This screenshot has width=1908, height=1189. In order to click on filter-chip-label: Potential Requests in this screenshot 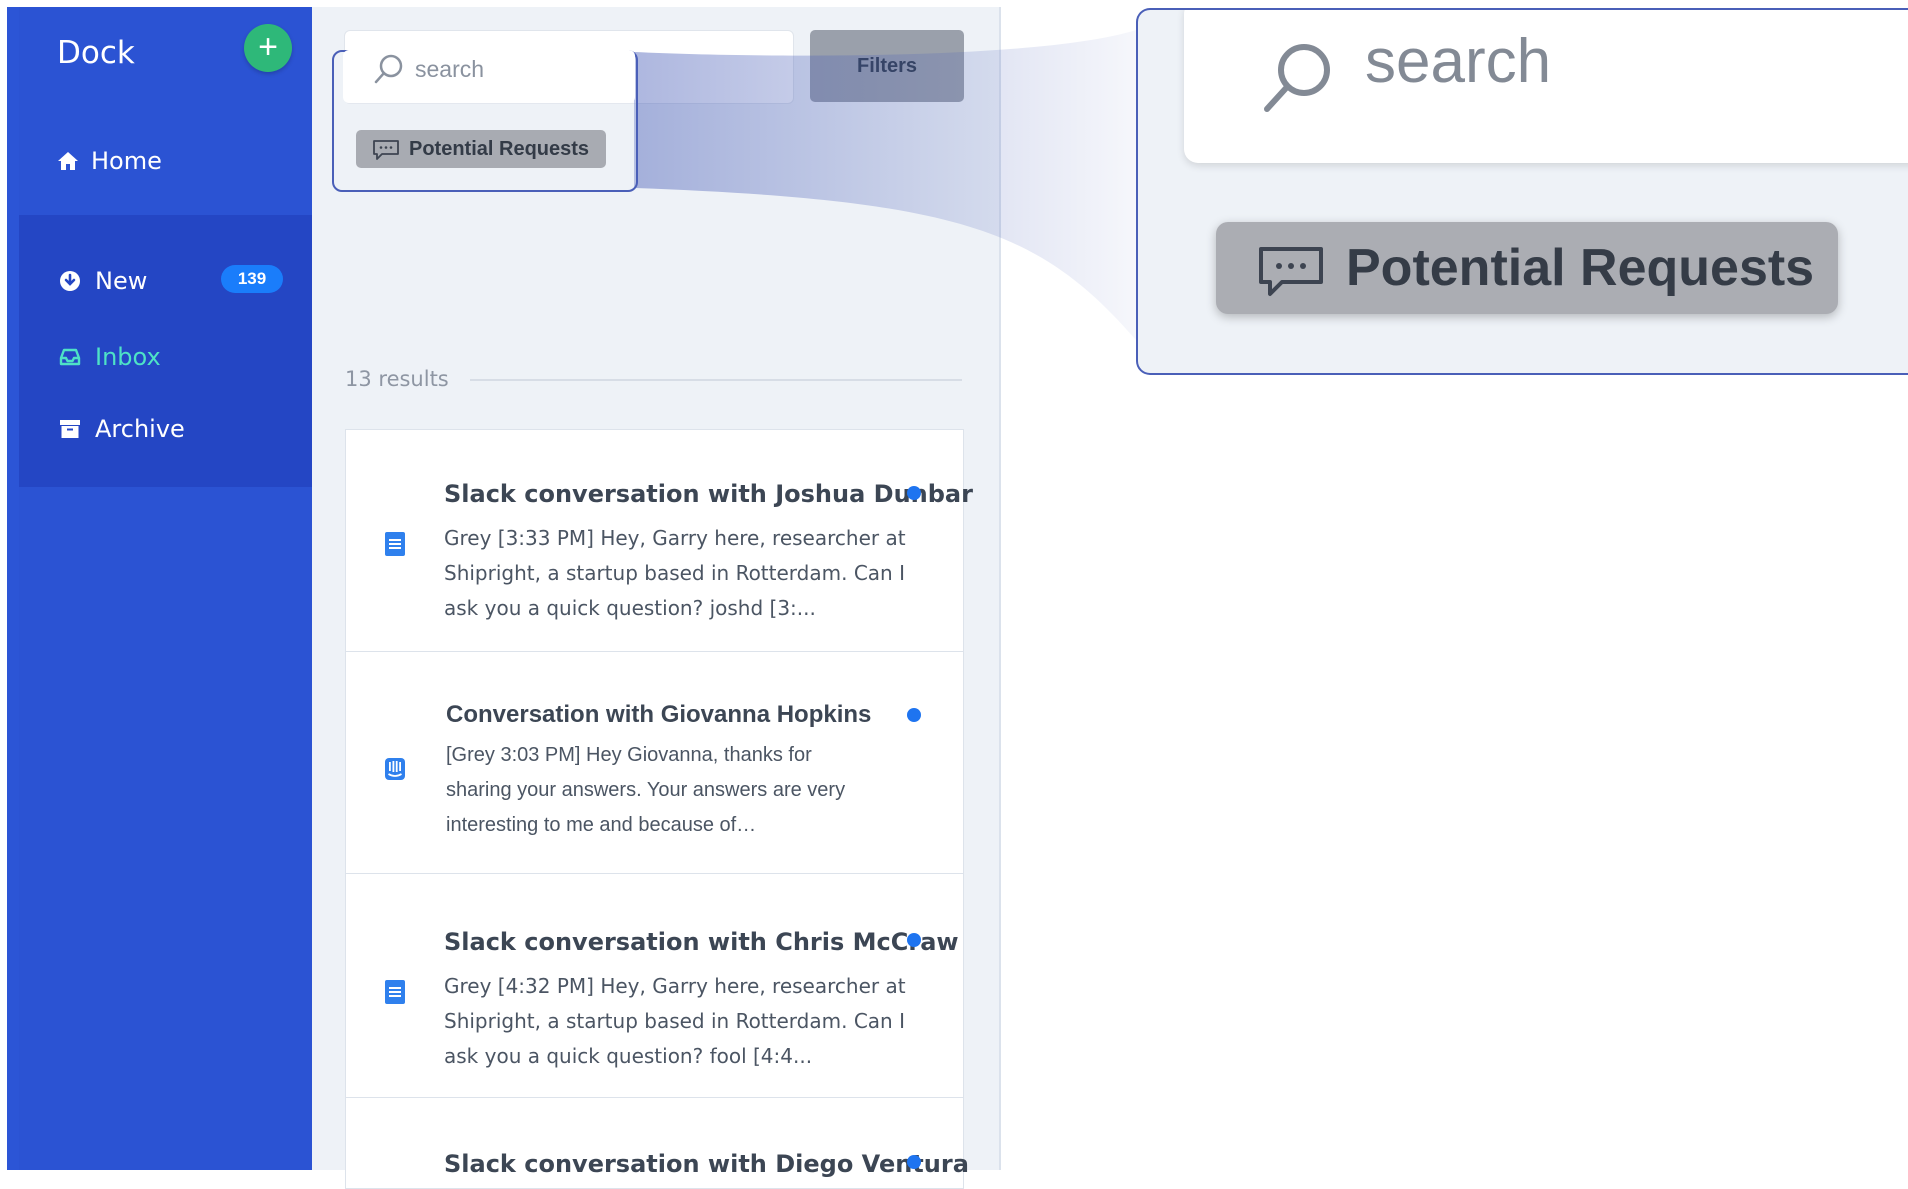, I will do `click(499, 149)`.